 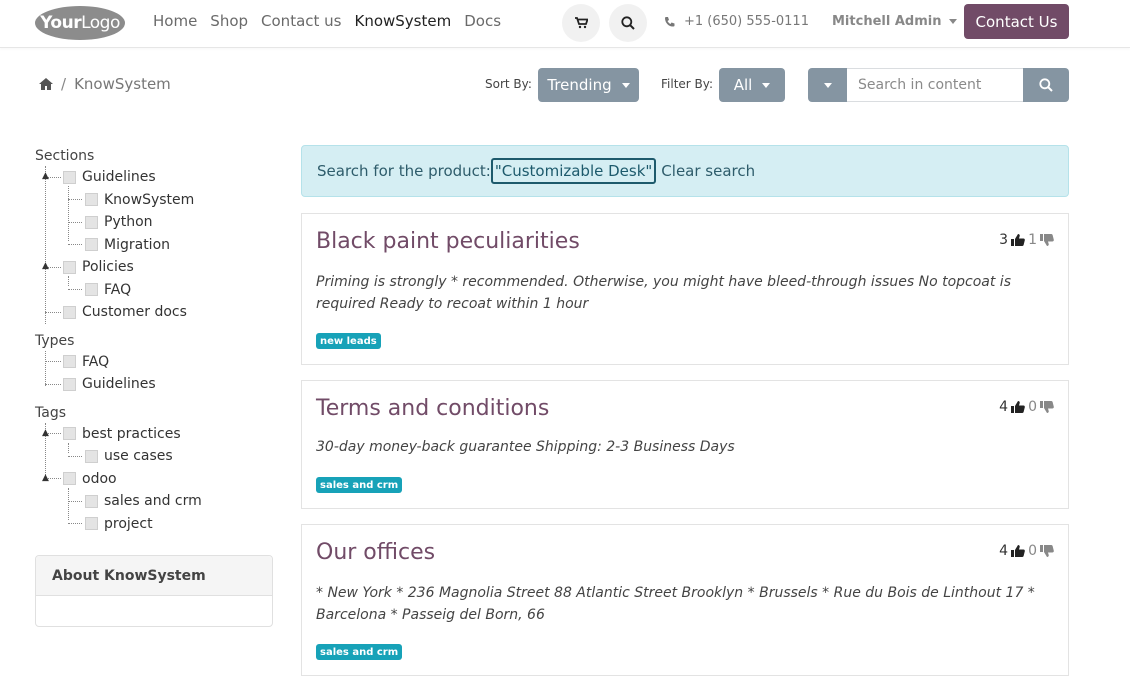 I want to click on cart-button, so click(x=581, y=23).